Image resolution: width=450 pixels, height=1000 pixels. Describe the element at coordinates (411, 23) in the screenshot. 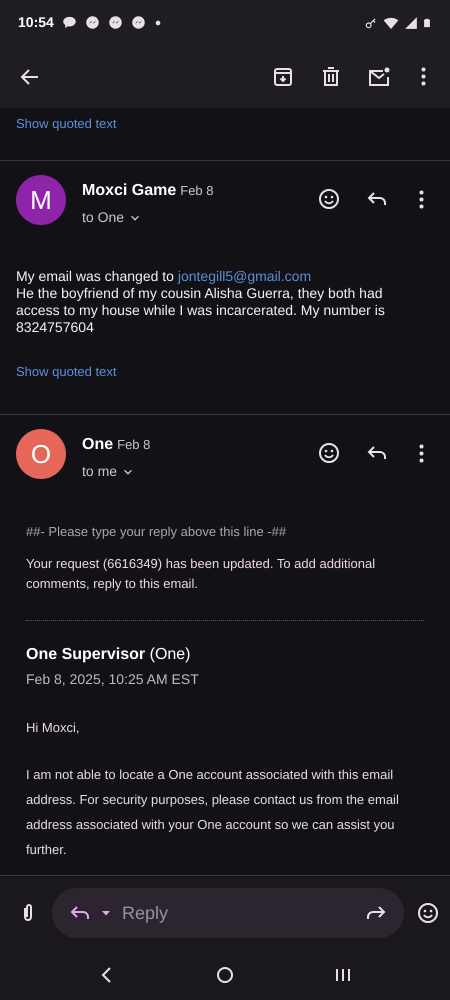

I see `signal-icon` at that location.